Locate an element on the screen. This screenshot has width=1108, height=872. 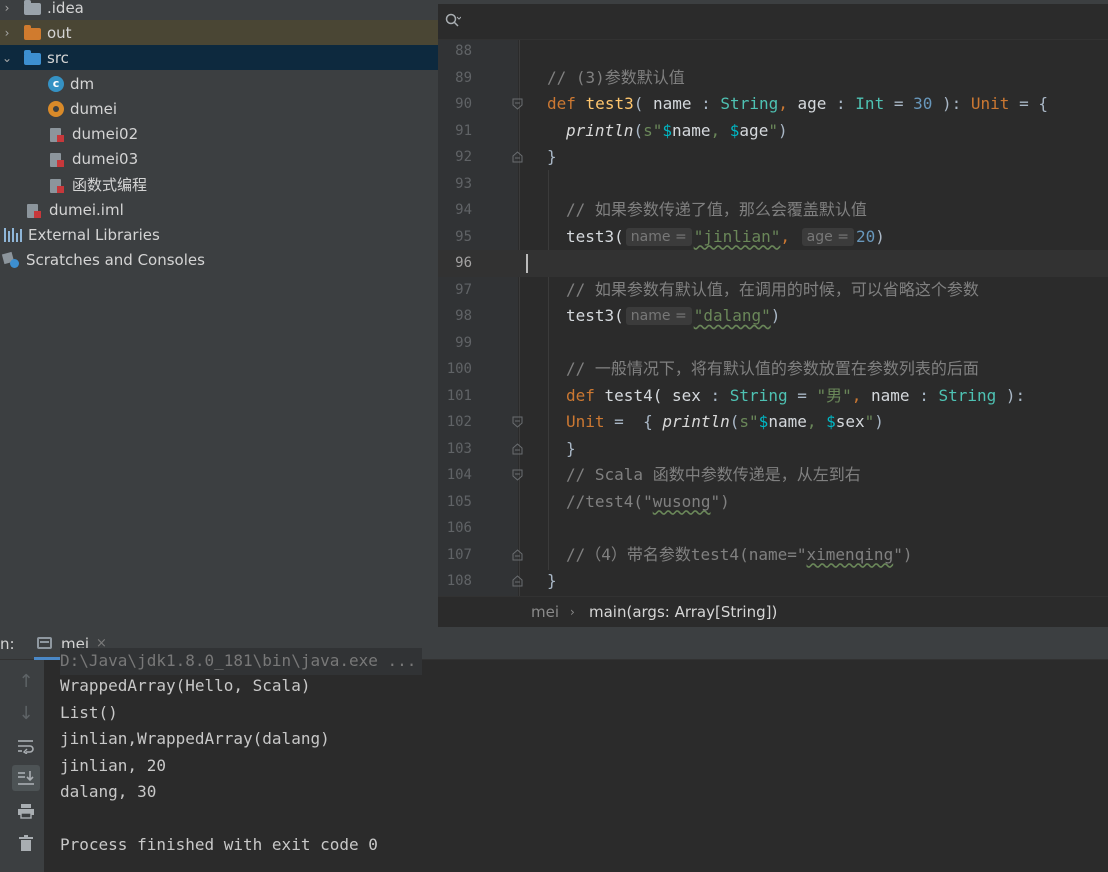
code-line-104: 104 // Scala 函数中参数传递是，从左到右 is located at coordinates (773, 475).